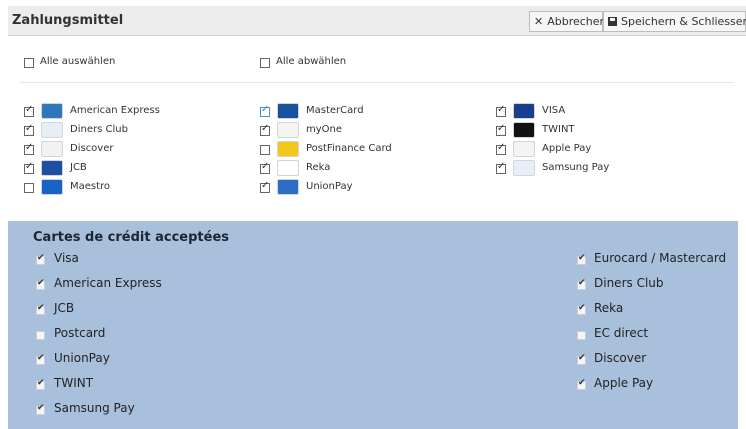 The height and width of the screenshot is (429, 746). I want to click on cancel-label: Abbrechen, so click(577, 21).